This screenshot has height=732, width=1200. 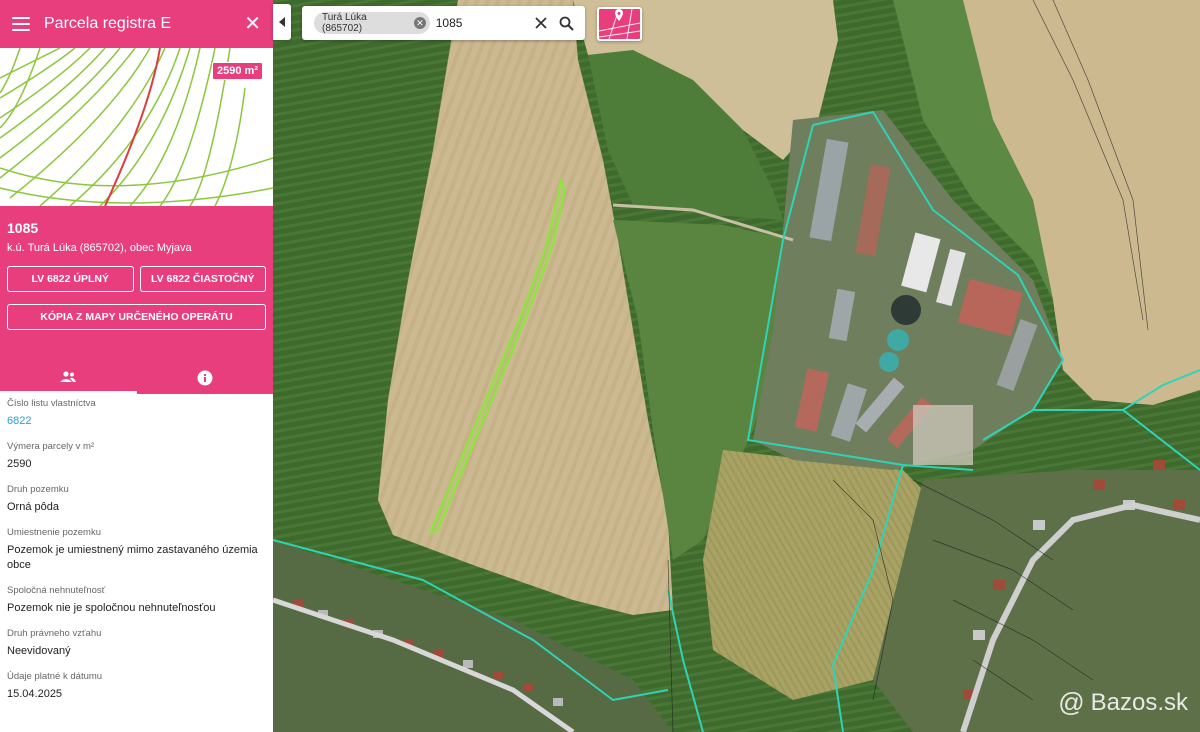 I want to click on field-value: 2590, so click(x=19, y=464).